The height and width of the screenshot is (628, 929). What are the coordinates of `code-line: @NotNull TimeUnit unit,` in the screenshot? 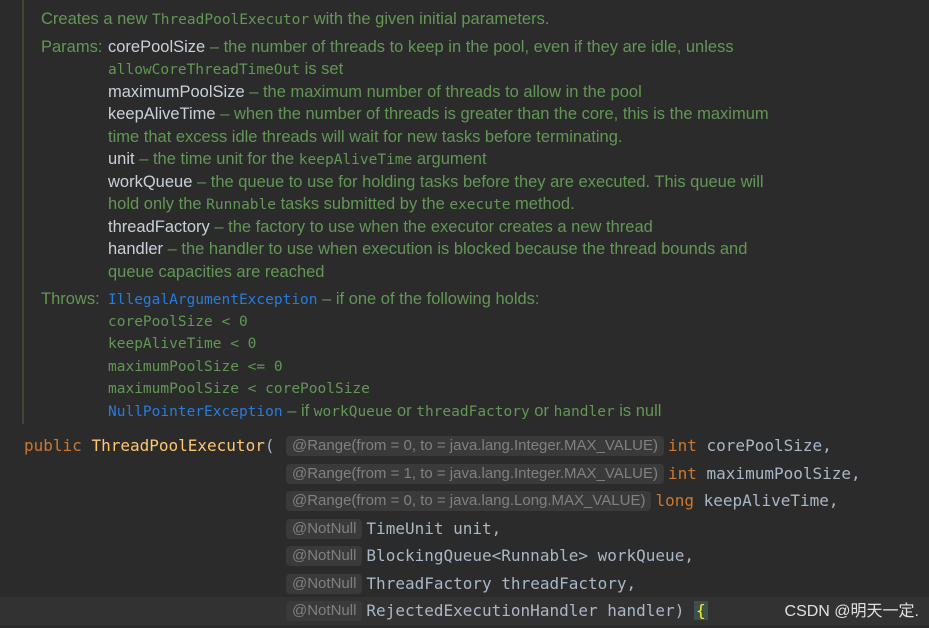 It's located at (464, 529).